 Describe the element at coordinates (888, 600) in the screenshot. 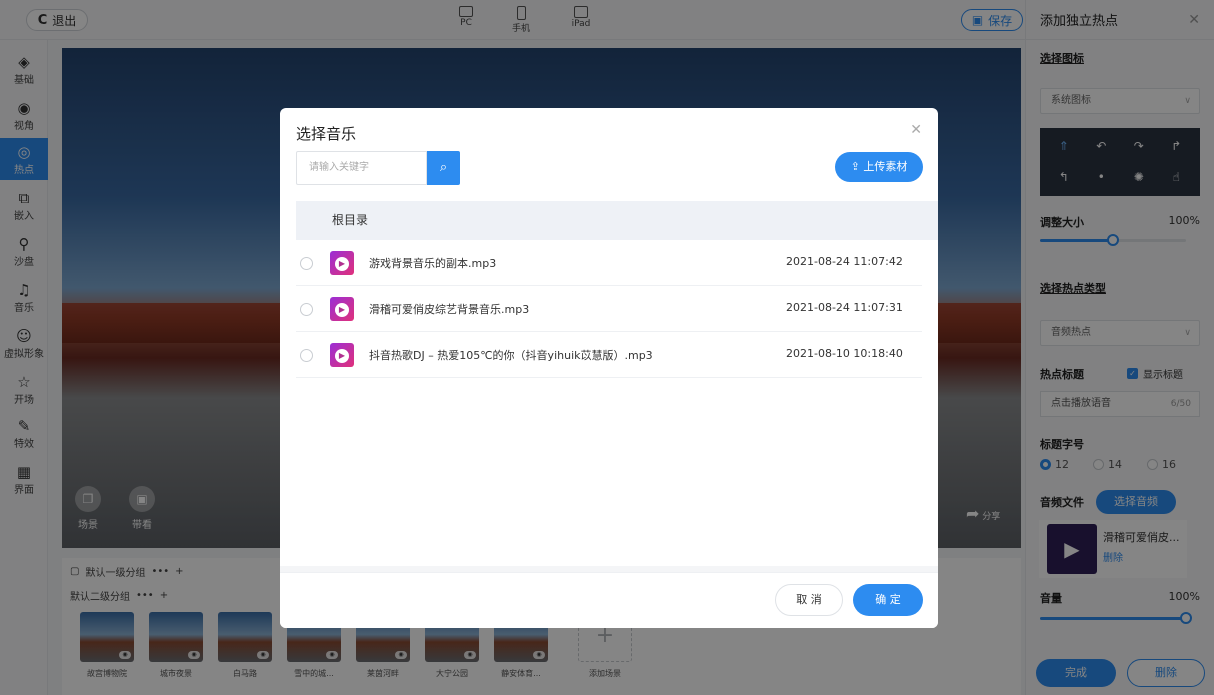

I see `confirm-button: 确 定` at that location.